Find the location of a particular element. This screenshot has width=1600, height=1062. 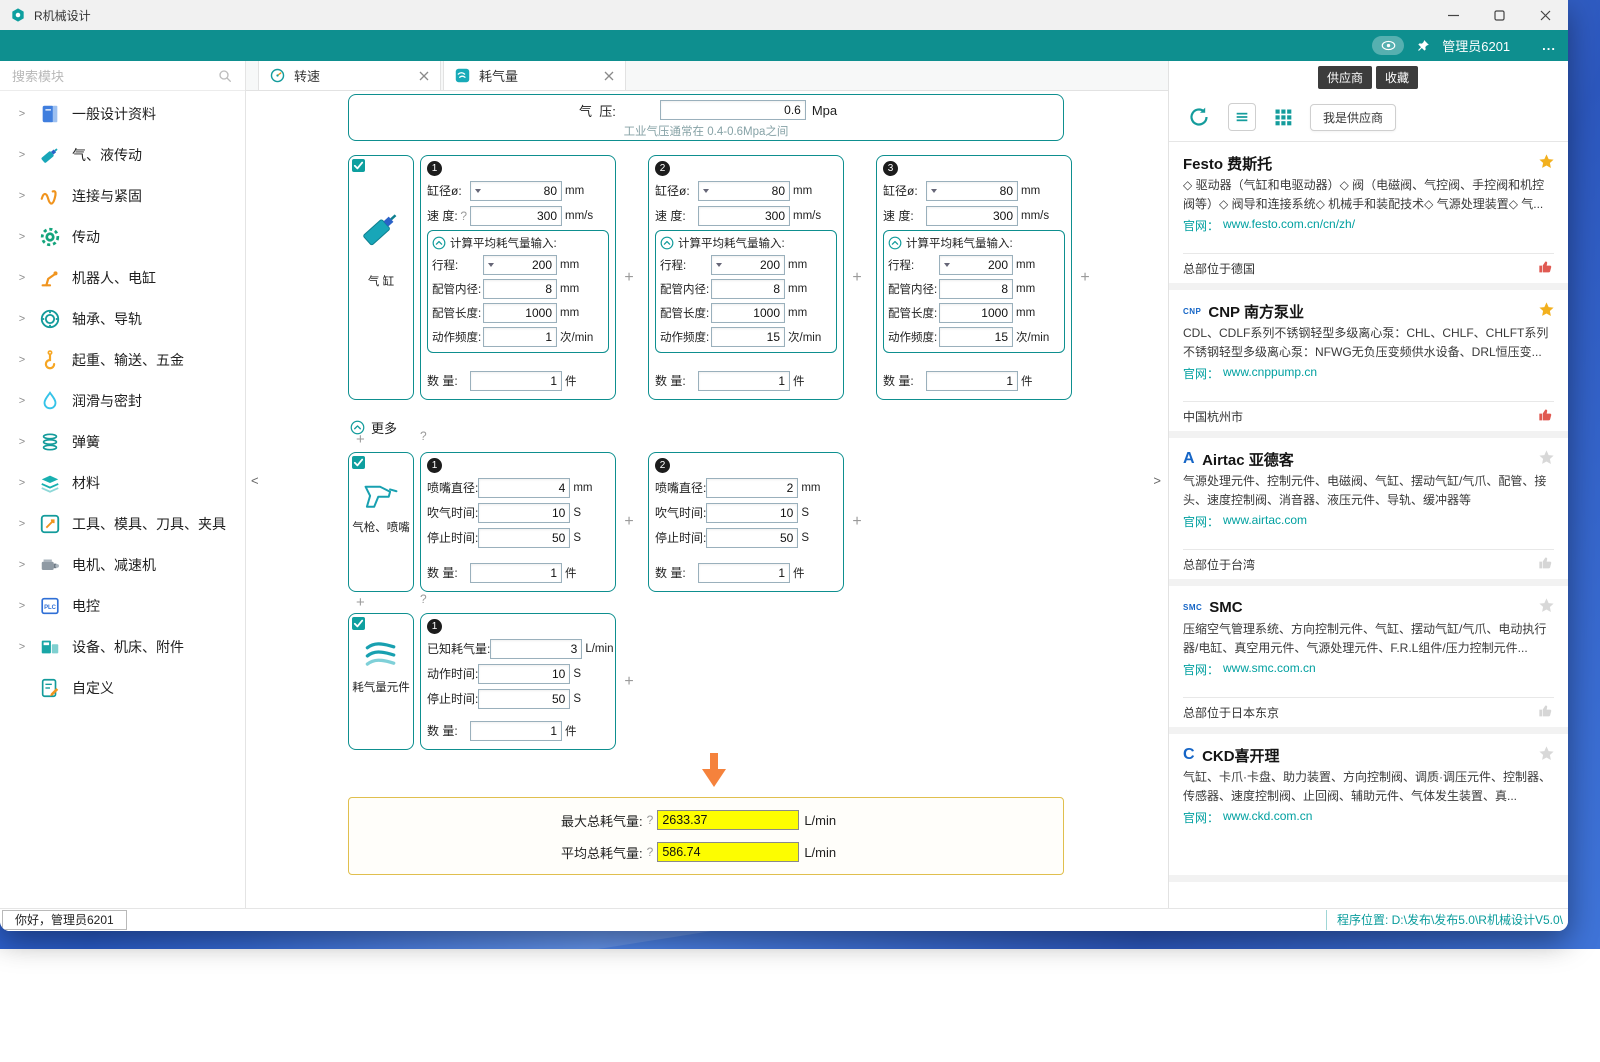

sidebar-item: >弹簧 is located at coordinates (122, 441).